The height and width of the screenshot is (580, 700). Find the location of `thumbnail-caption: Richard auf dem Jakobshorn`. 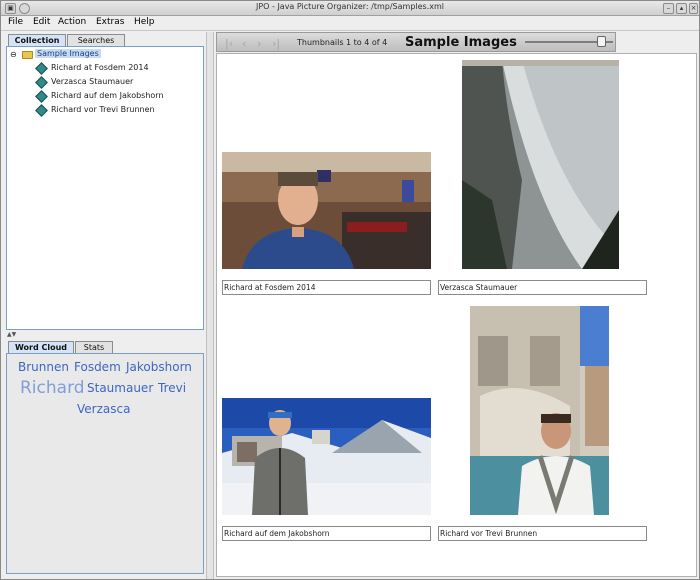

thumbnail-caption: Richard auf dem Jakobshorn is located at coordinates (326, 533).